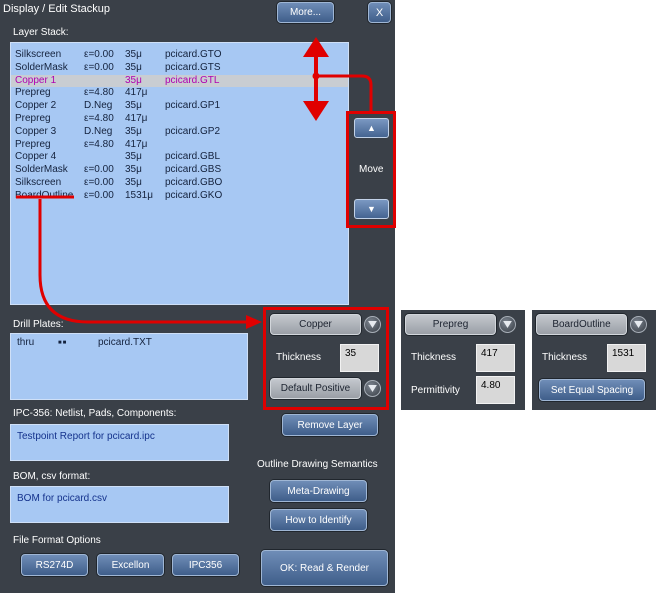 Image resolution: width=656 pixels, height=593 pixels. I want to click on permittivity-input: 4.80, so click(495, 390).